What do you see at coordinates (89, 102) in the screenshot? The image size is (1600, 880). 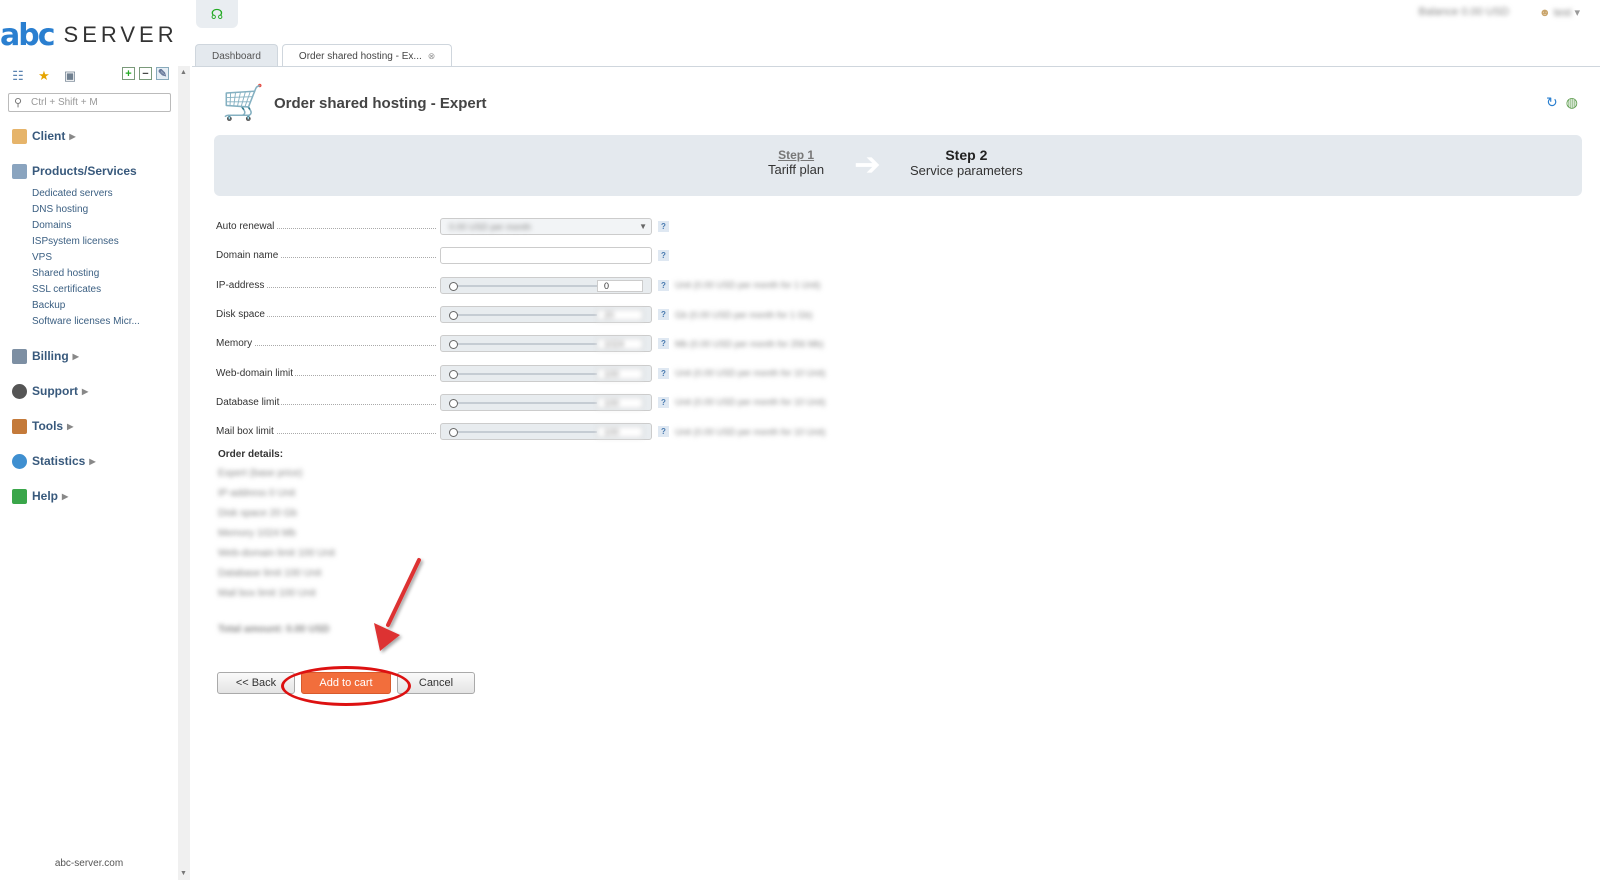 I see `menu-search-input: ⚲ Ctrl + Shift + M` at bounding box center [89, 102].